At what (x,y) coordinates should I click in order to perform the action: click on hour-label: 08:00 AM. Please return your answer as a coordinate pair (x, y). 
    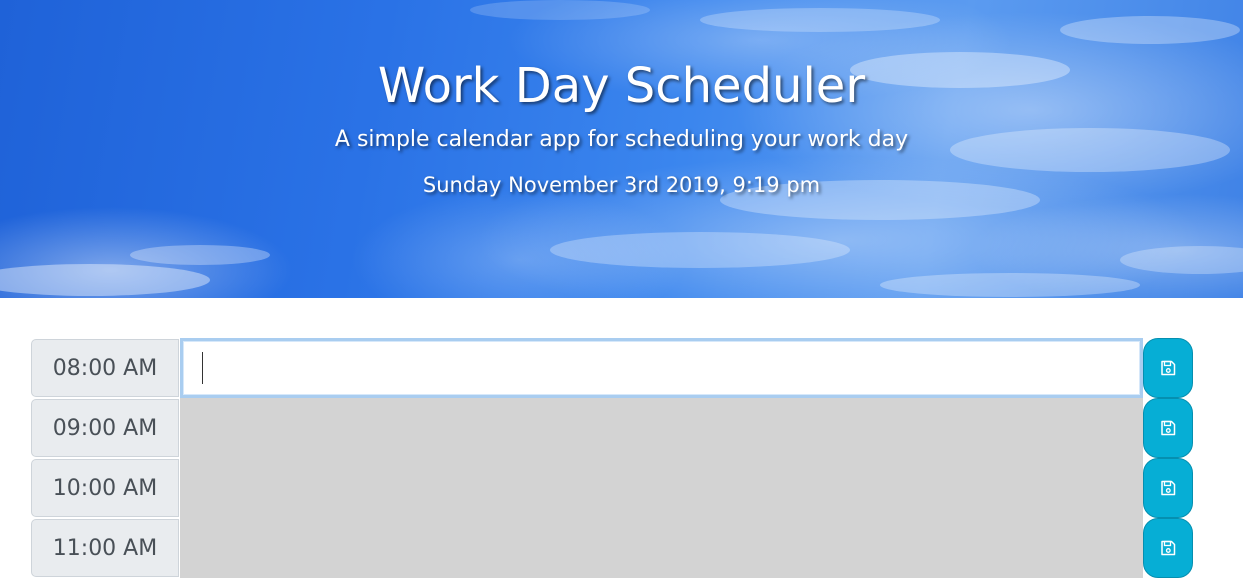
    Looking at the image, I should click on (105, 368).